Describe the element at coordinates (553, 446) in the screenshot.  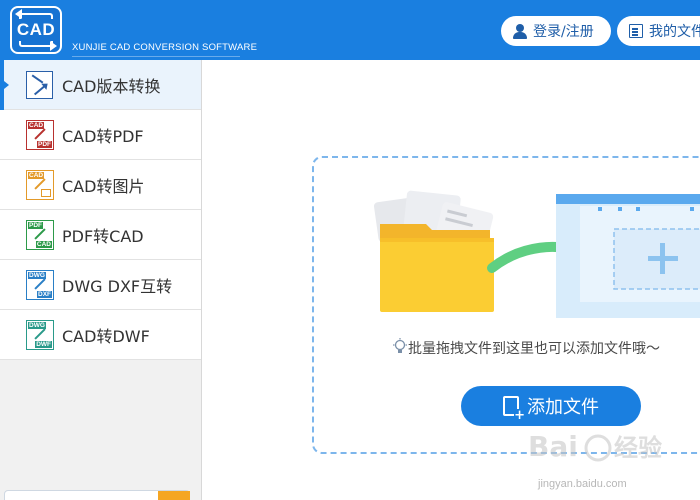
I see `svg-text: Bai` at that location.